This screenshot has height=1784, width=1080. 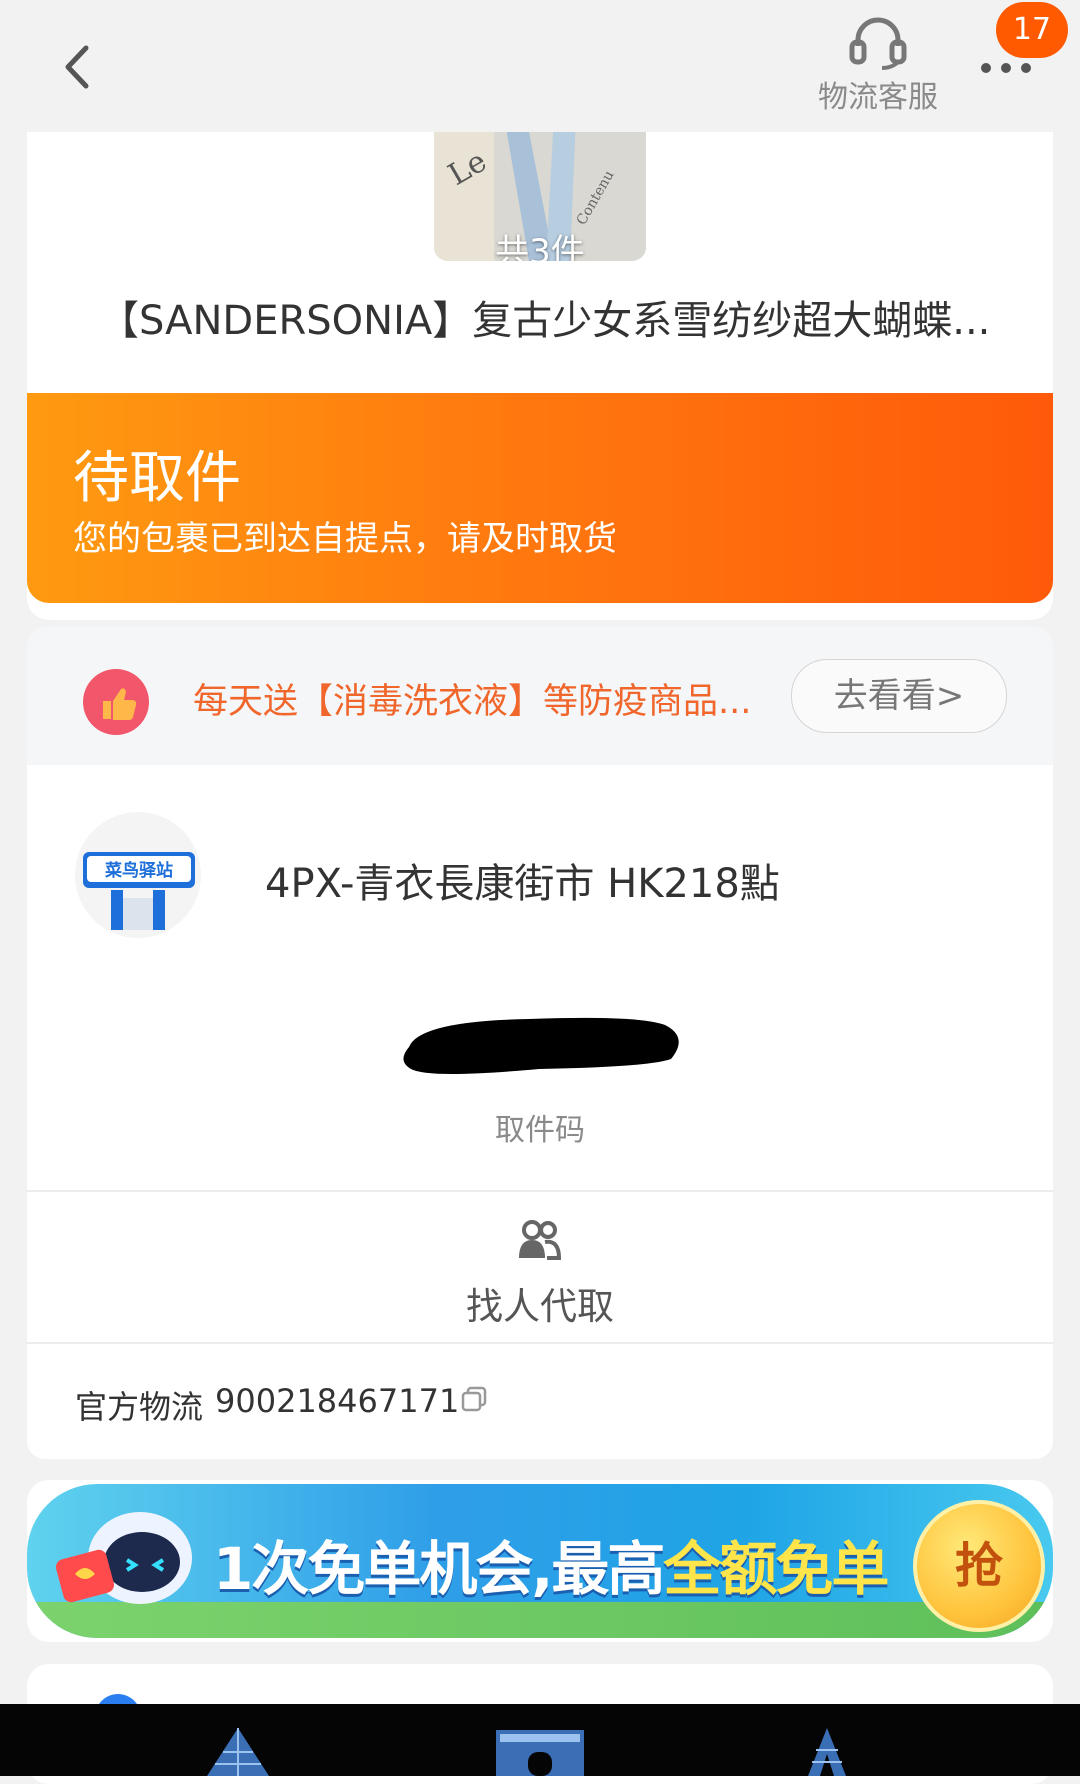 I want to click on pyramid-icon, so click(x=238, y=1751).